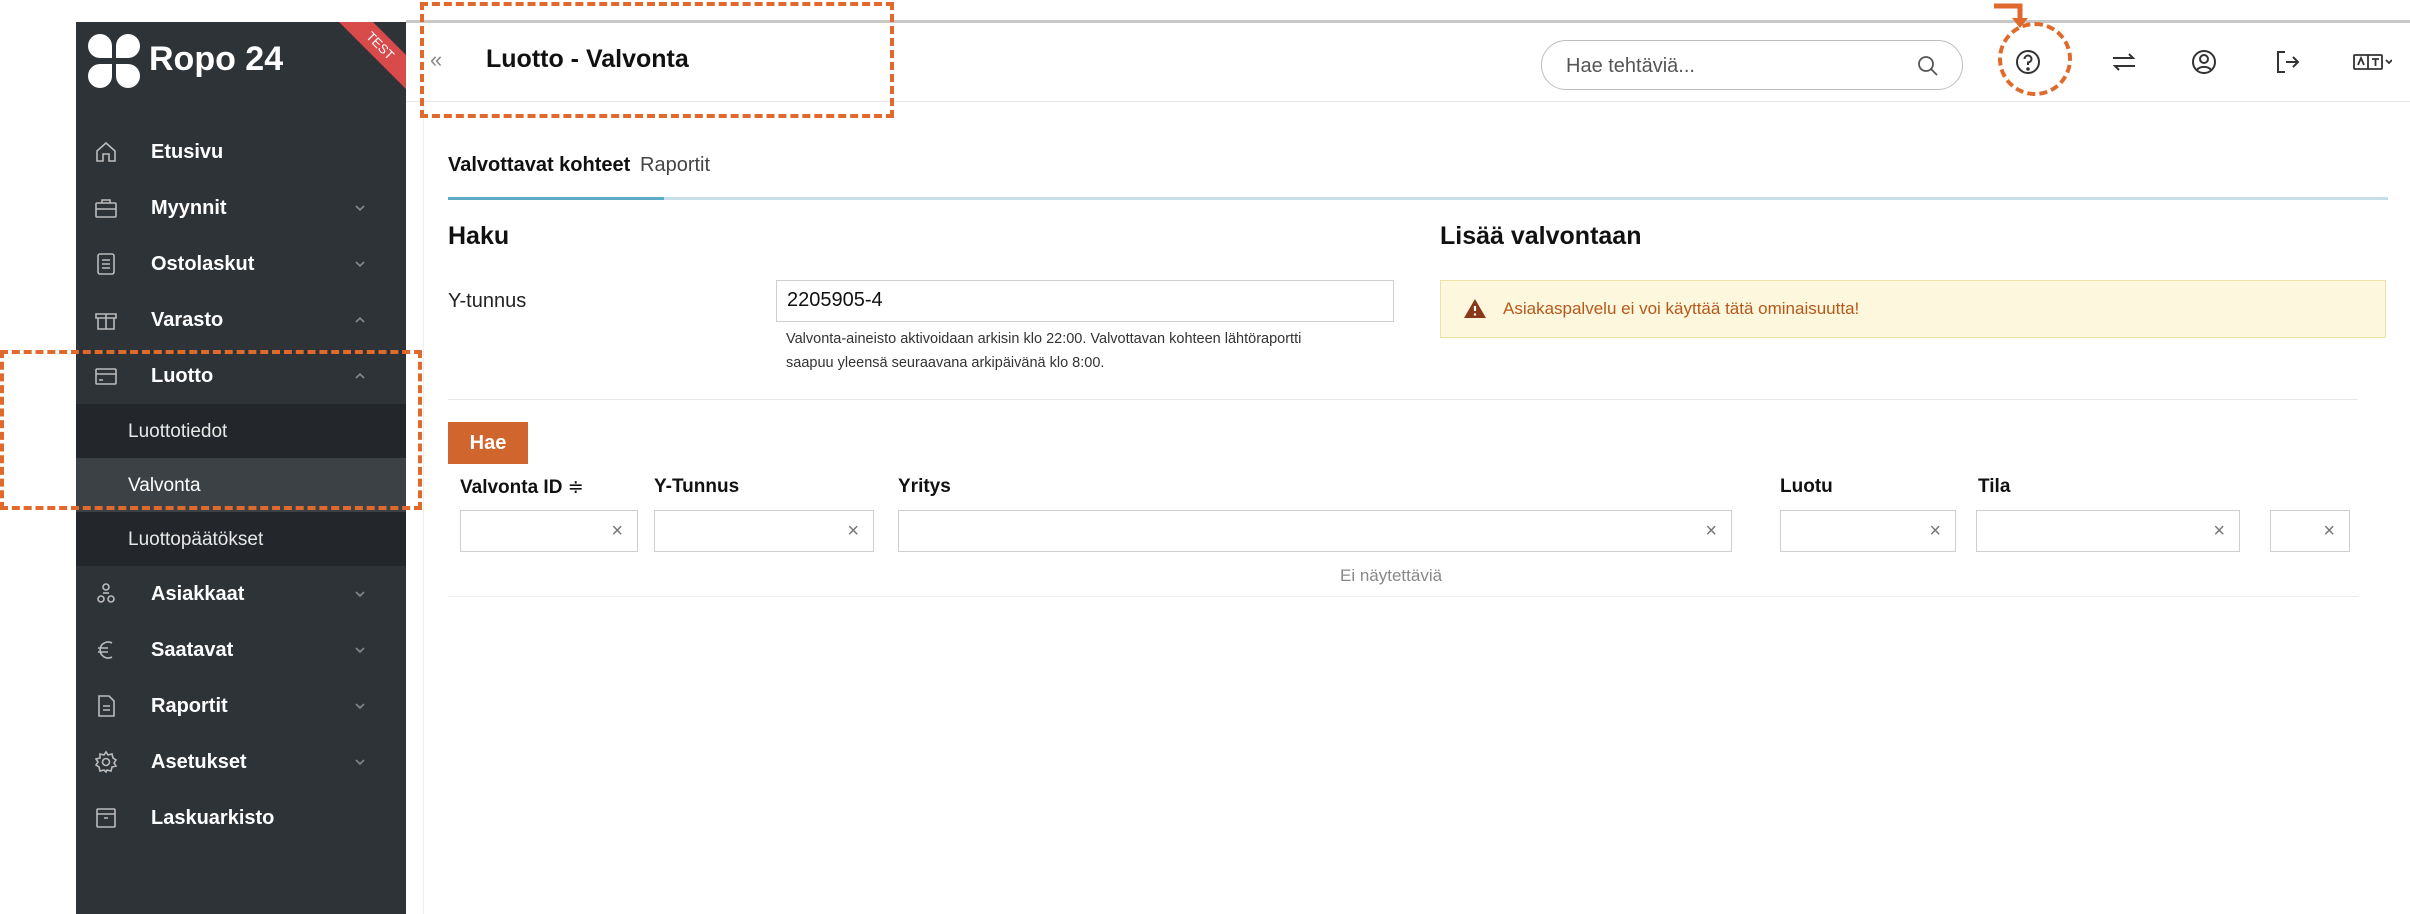  I want to click on sidebar-subitem-luottopaatokset: Luottopäätökset, so click(241, 539).